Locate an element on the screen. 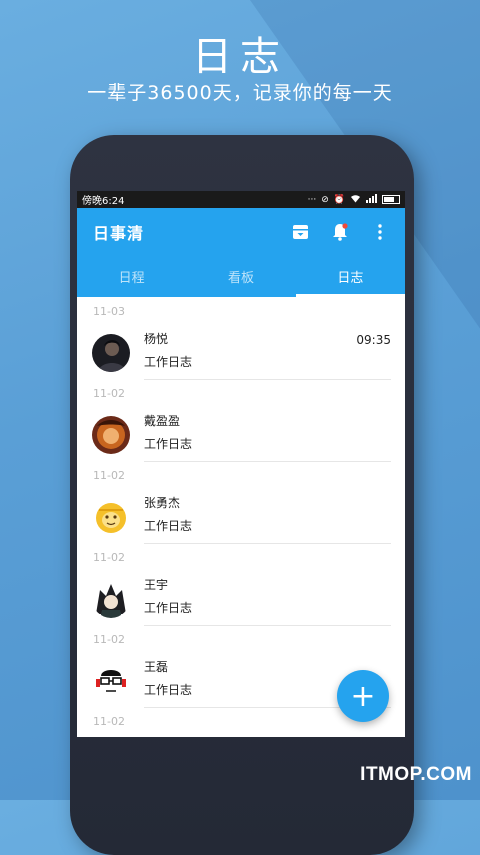  tab-kanban: 看板 is located at coordinates (240, 276).